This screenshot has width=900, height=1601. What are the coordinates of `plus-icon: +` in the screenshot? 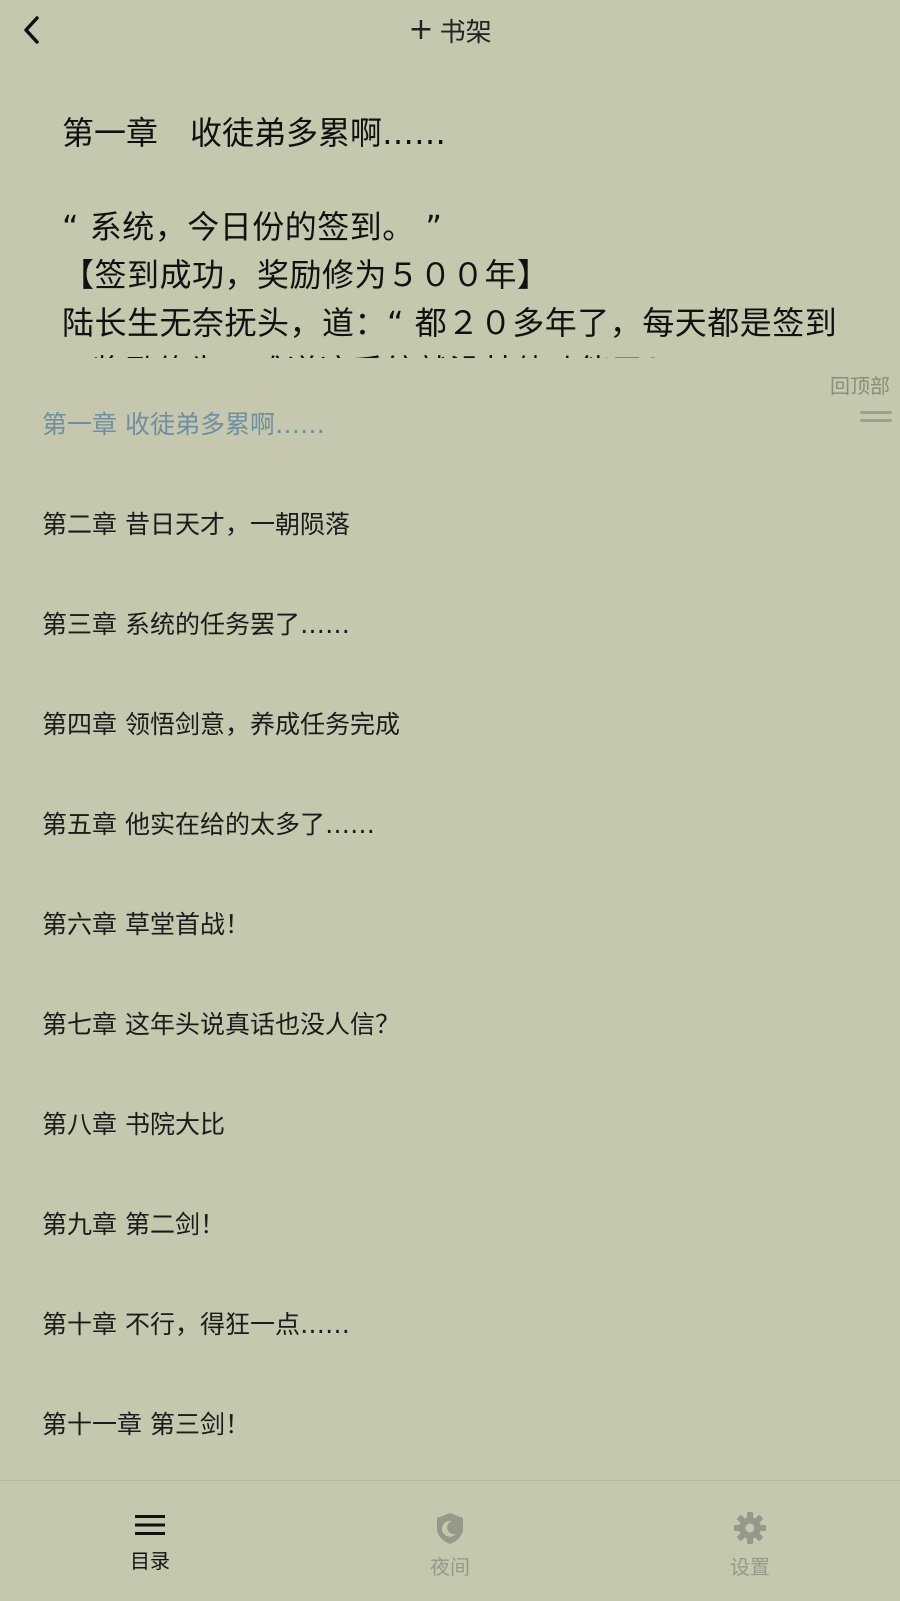 It's located at (421, 29).